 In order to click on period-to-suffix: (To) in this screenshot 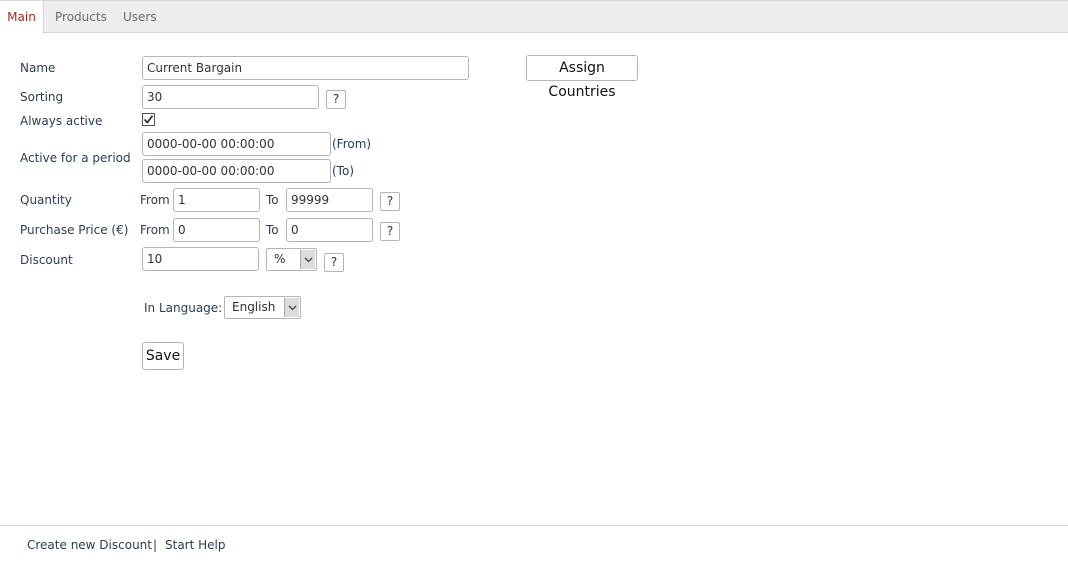, I will do `click(343, 171)`.